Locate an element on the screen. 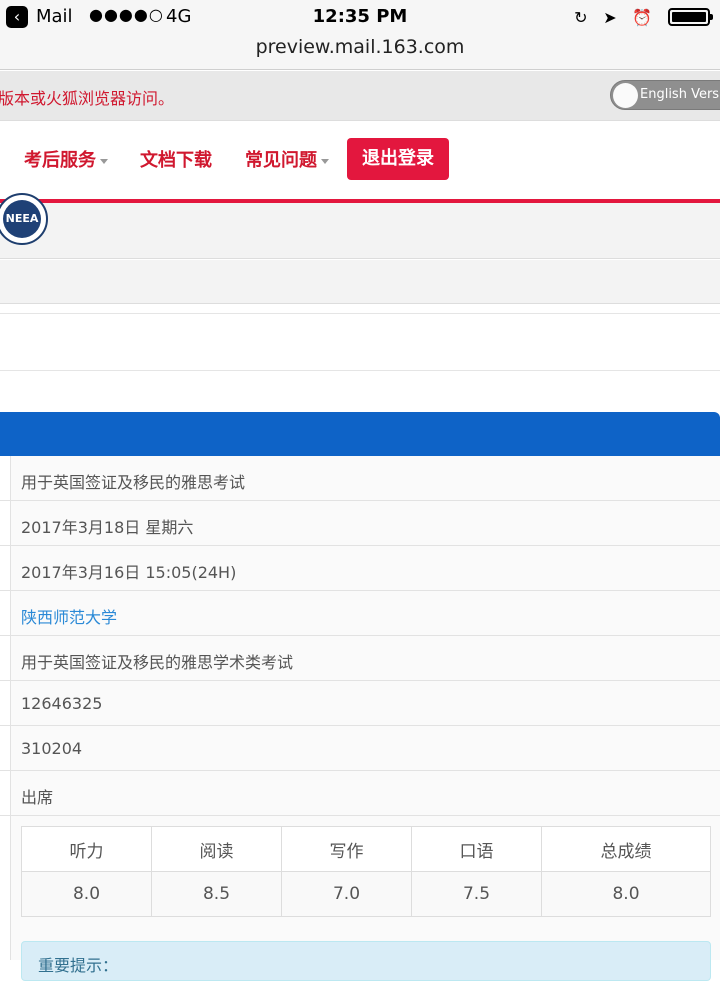 Image resolution: width=720 pixels, height=981 pixels. nav-item-post-exam-services: 考后服务 is located at coordinates (66, 159).